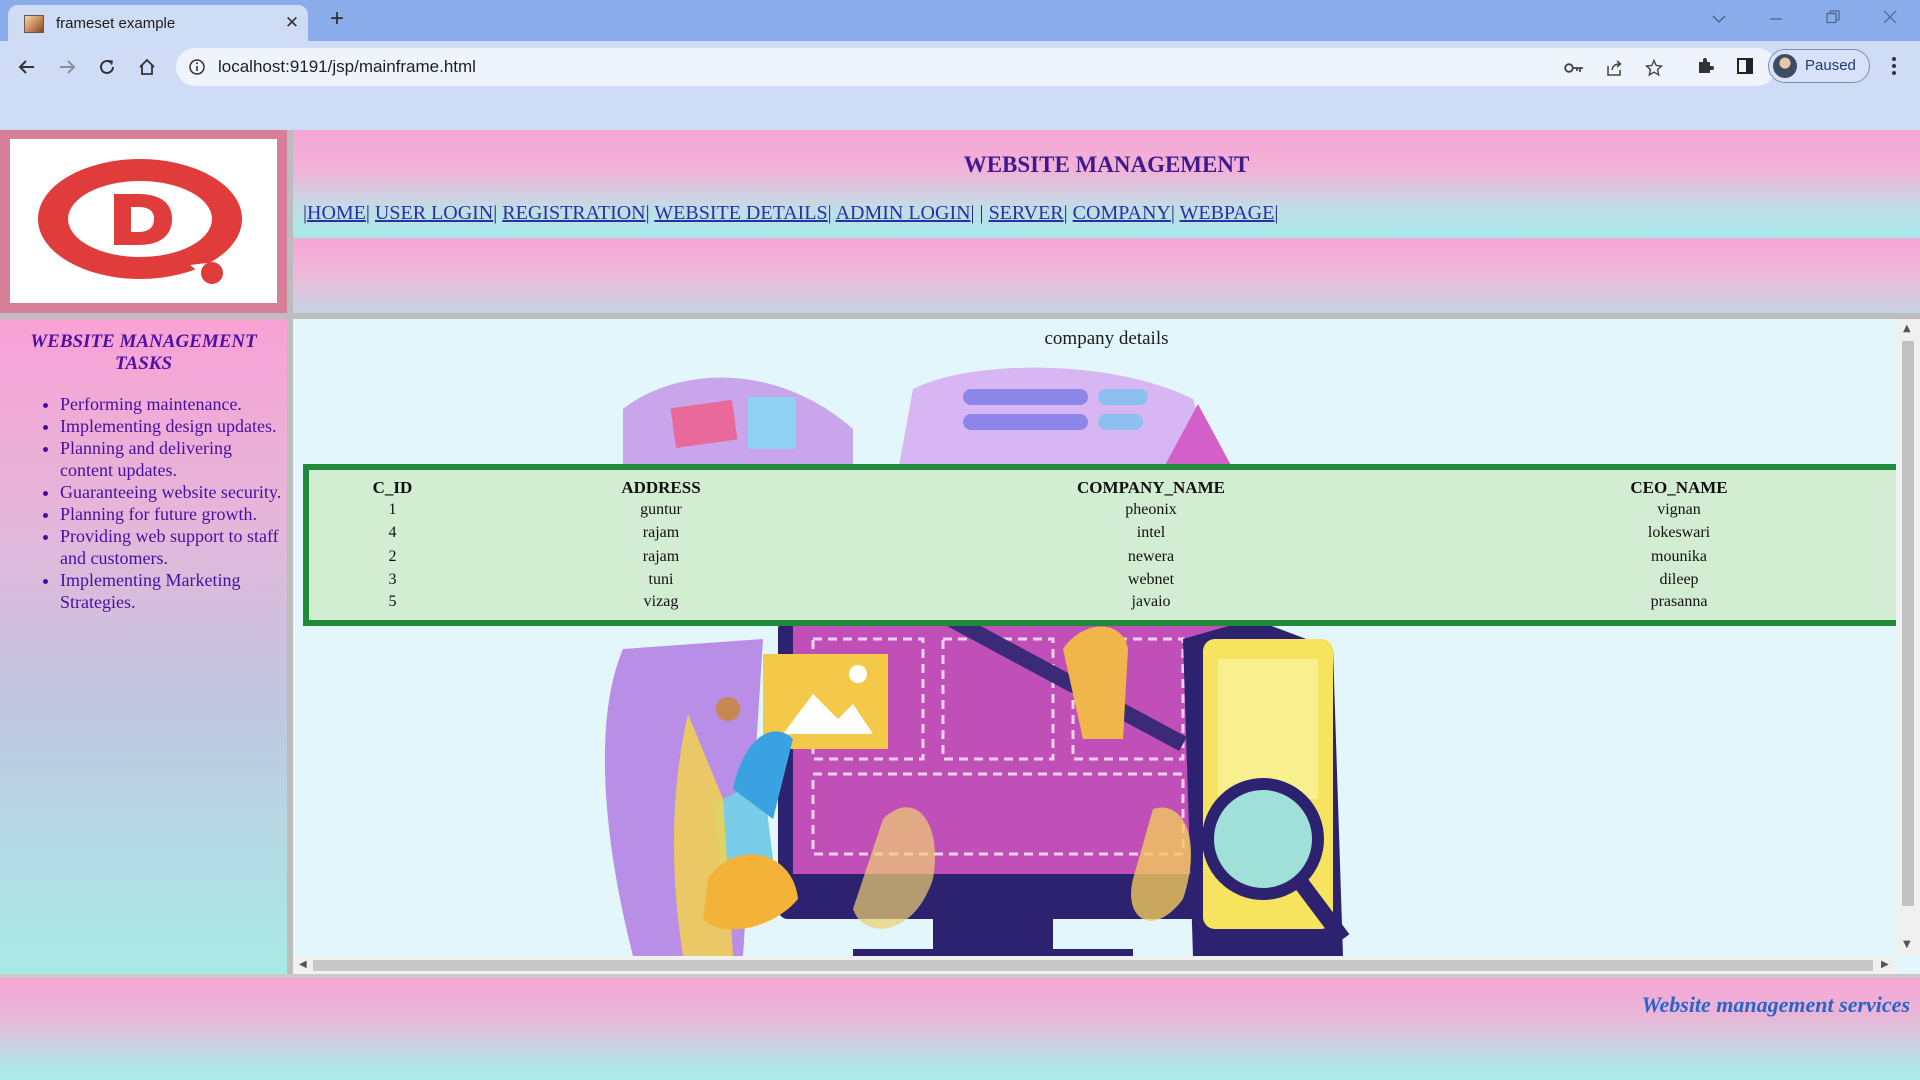 The height and width of the screenshot is (1080, 1920). I want to click on menu-icon, so click(1894, 66).